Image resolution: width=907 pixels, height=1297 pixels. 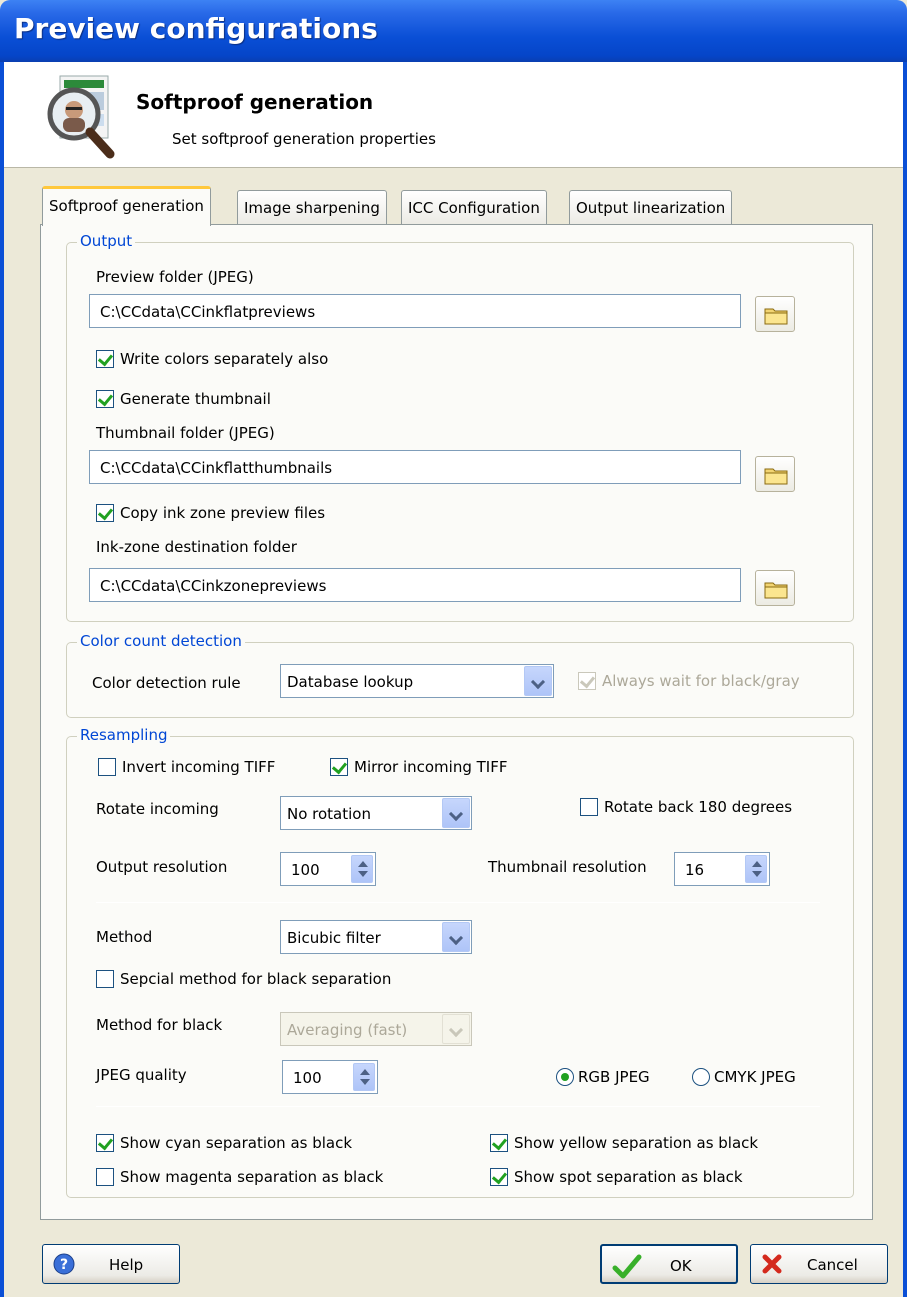 What do you see at coordinates (330, 1077) in the screenshot?
I see `jpeg-quality-stepper: 100` at bounding box center [330, 1077].